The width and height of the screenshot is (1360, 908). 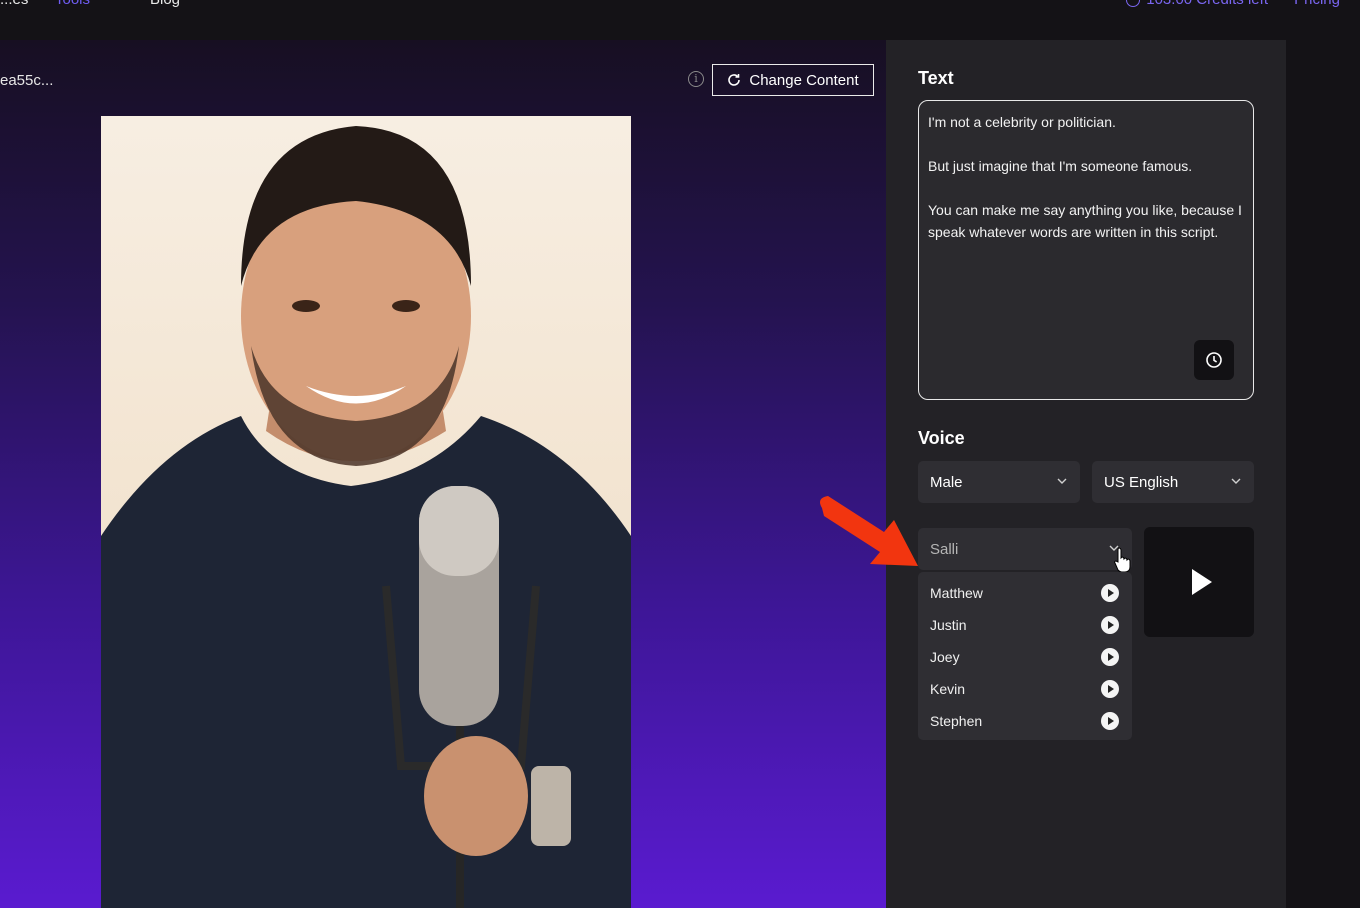 I want to click on change-content-button: Change Content, so click(x=793, y=80).